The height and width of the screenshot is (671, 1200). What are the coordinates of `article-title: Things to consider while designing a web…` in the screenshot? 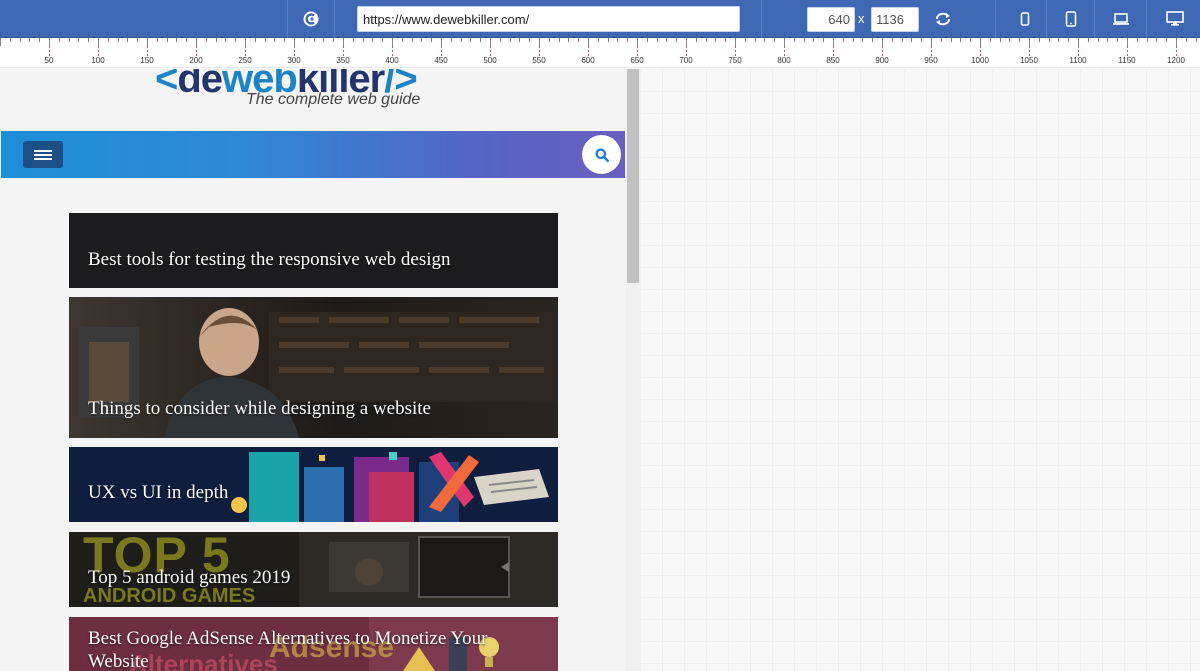 It's located at (259, 408).